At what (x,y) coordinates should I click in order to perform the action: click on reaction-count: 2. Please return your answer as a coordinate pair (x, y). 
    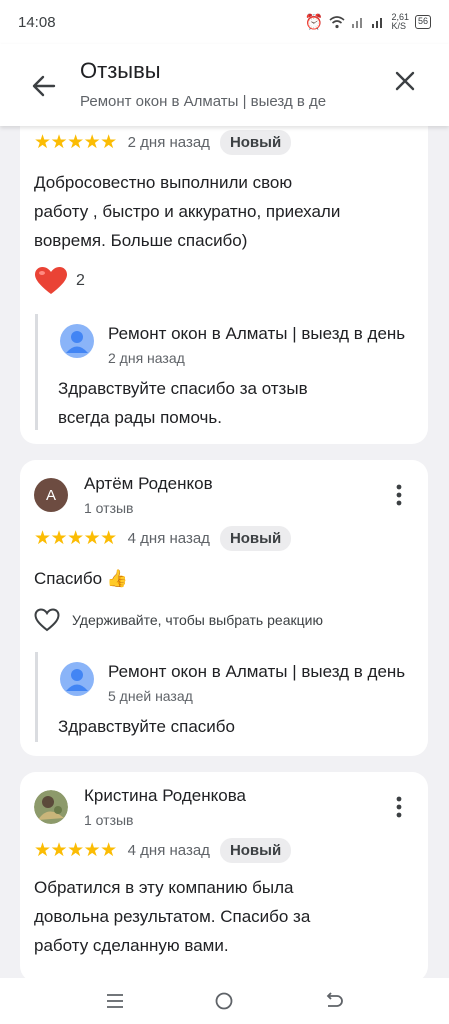
    Looking at the image, I should click on (80, 280).